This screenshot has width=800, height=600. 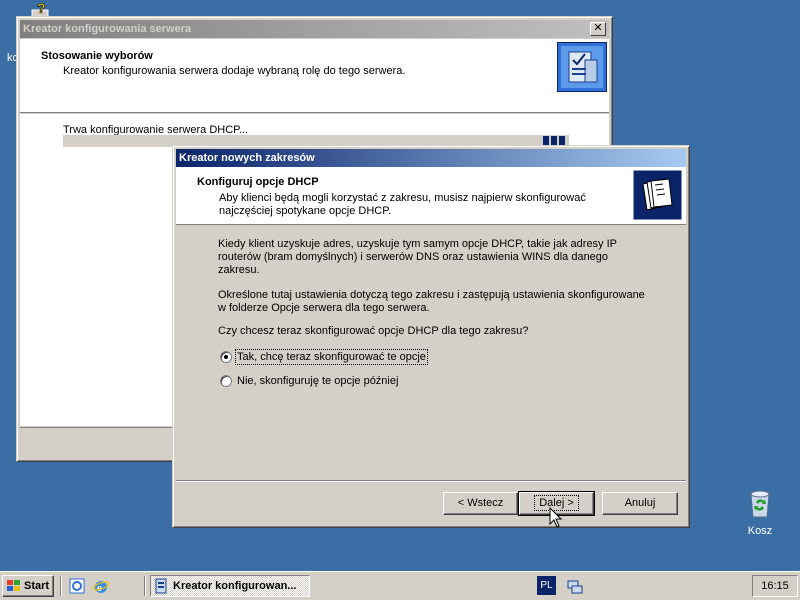 I want to click on back-window-titlebar: Kreator konfigurowania serwera, so click(x=314, y=29).